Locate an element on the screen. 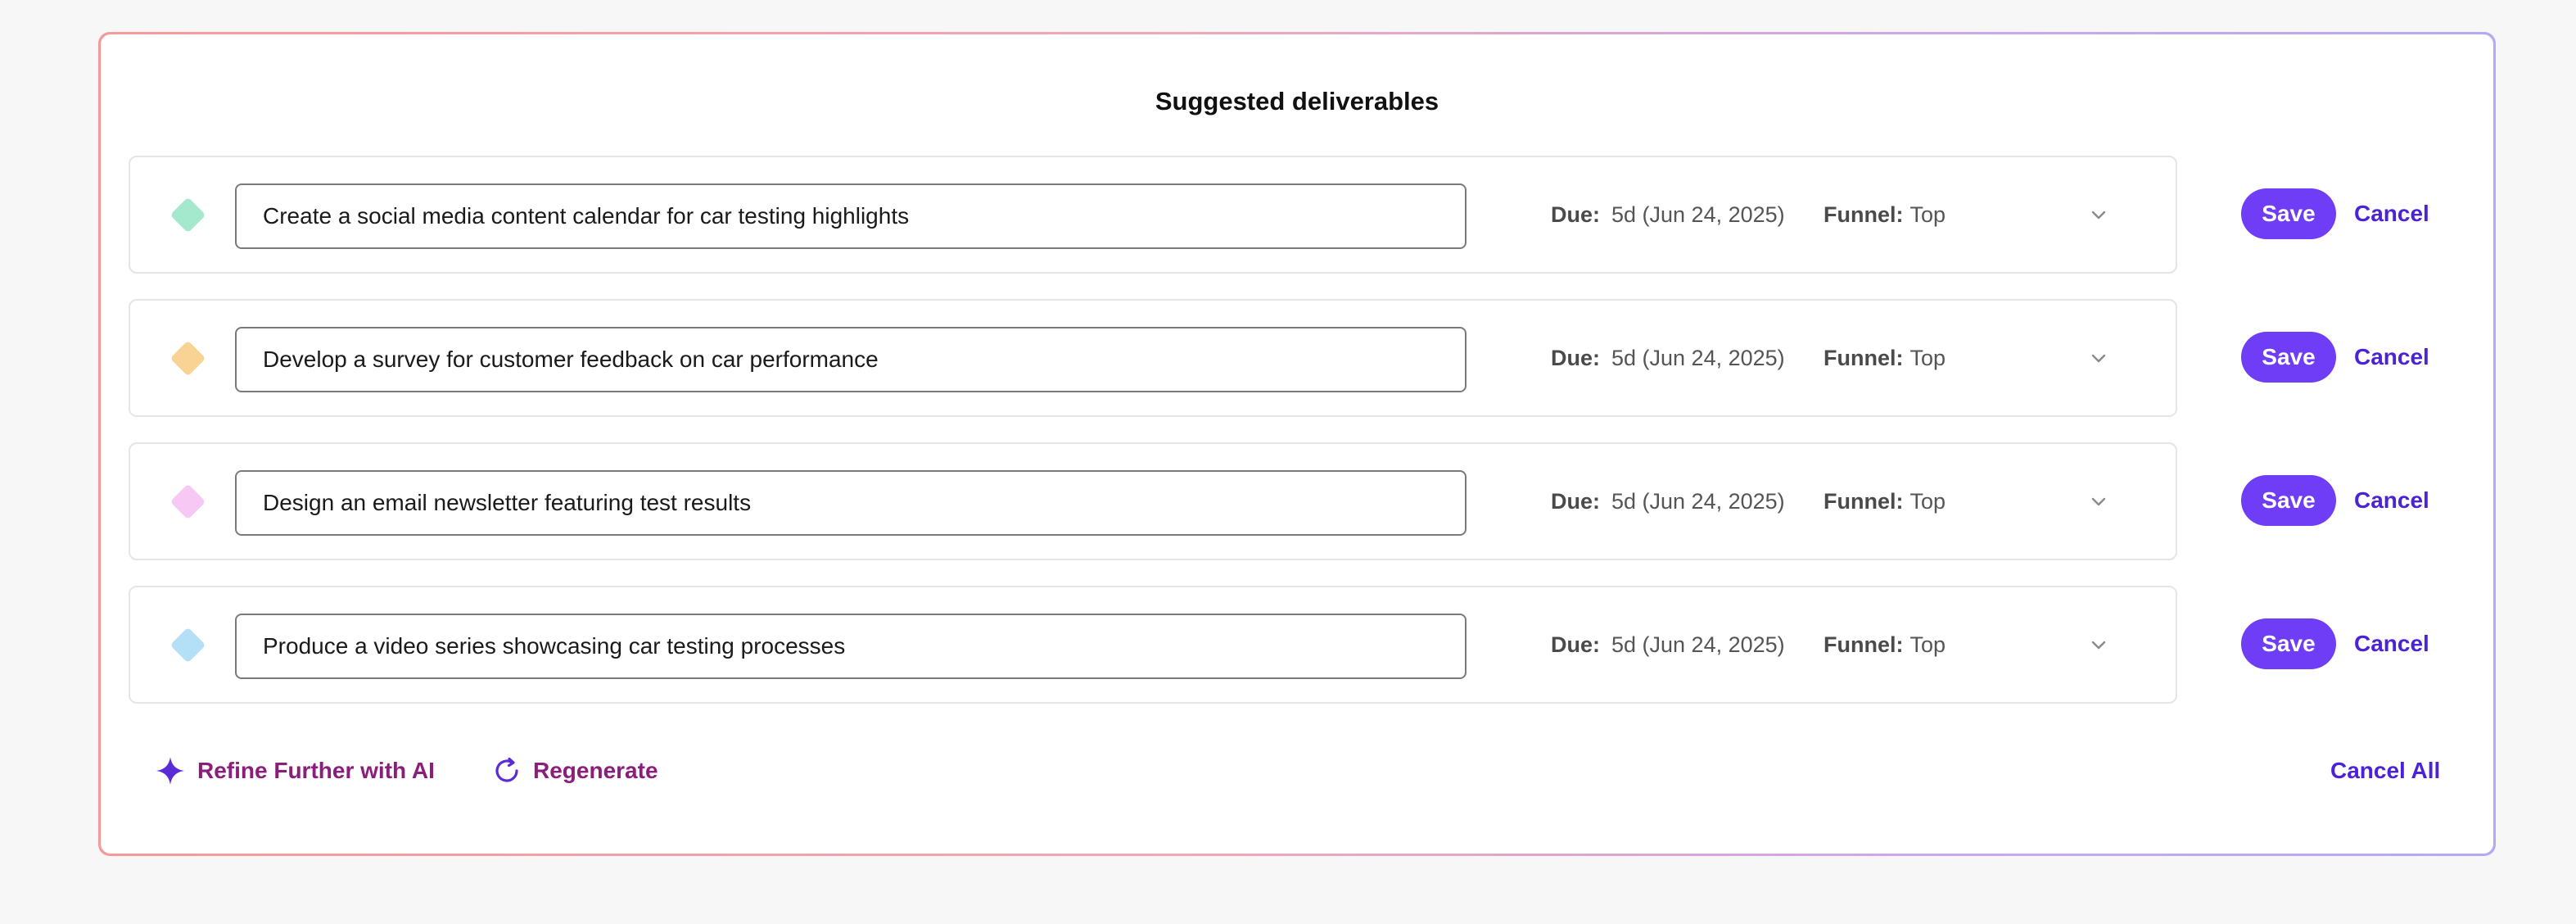 The image size is (2576, 924). regenerate-button: Regenerate is located at coordinates (575, 770).